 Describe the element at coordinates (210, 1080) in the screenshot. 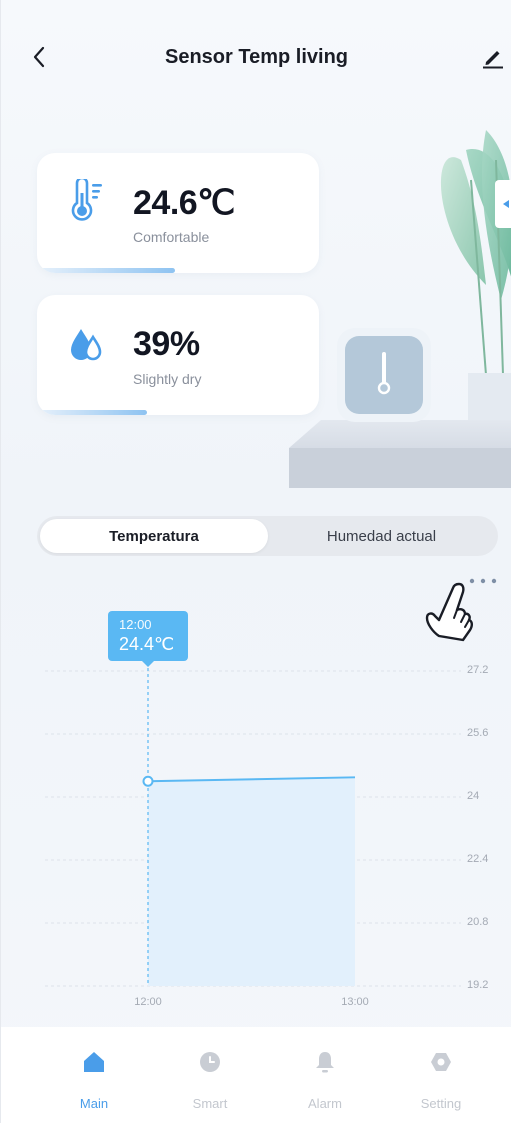

I see `nav-item-smart: Smart` at that location.